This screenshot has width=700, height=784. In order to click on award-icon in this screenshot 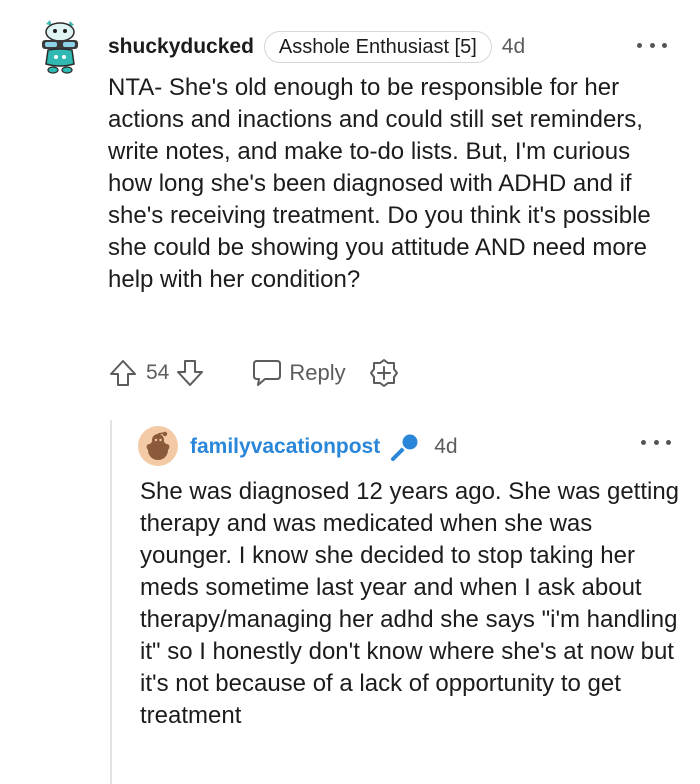, I will do `click(384, 373)`.